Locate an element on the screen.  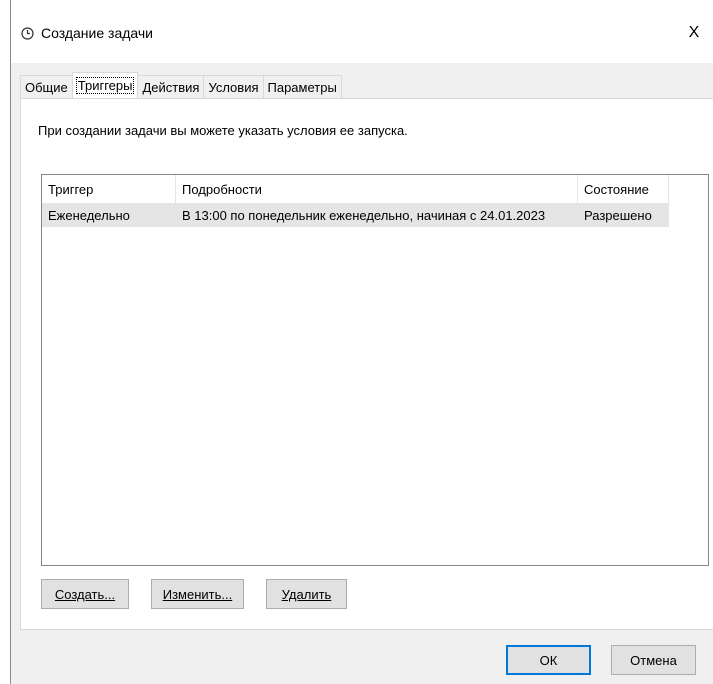
cancel-button: Отмена is located at coordinates (653, 660).